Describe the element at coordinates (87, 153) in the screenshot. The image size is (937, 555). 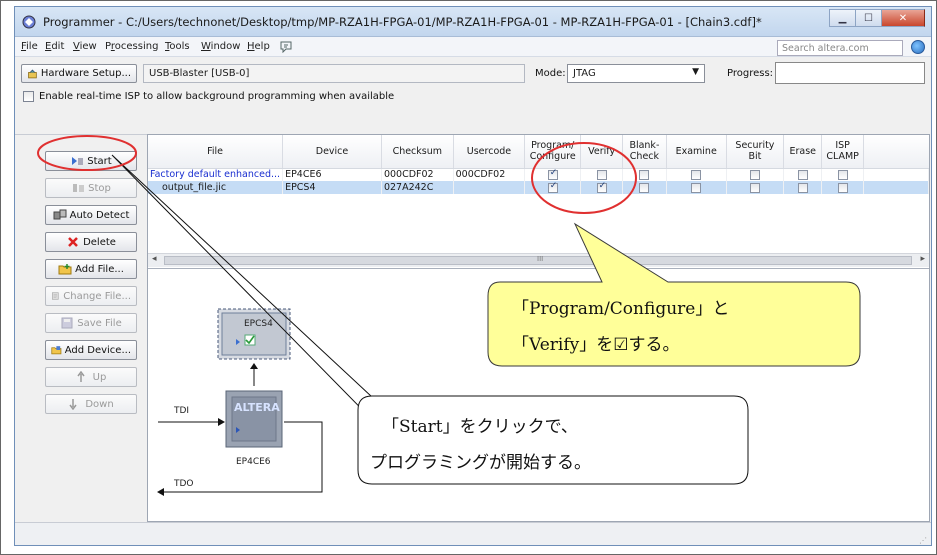
I see `start-highlight-circle` at that location.